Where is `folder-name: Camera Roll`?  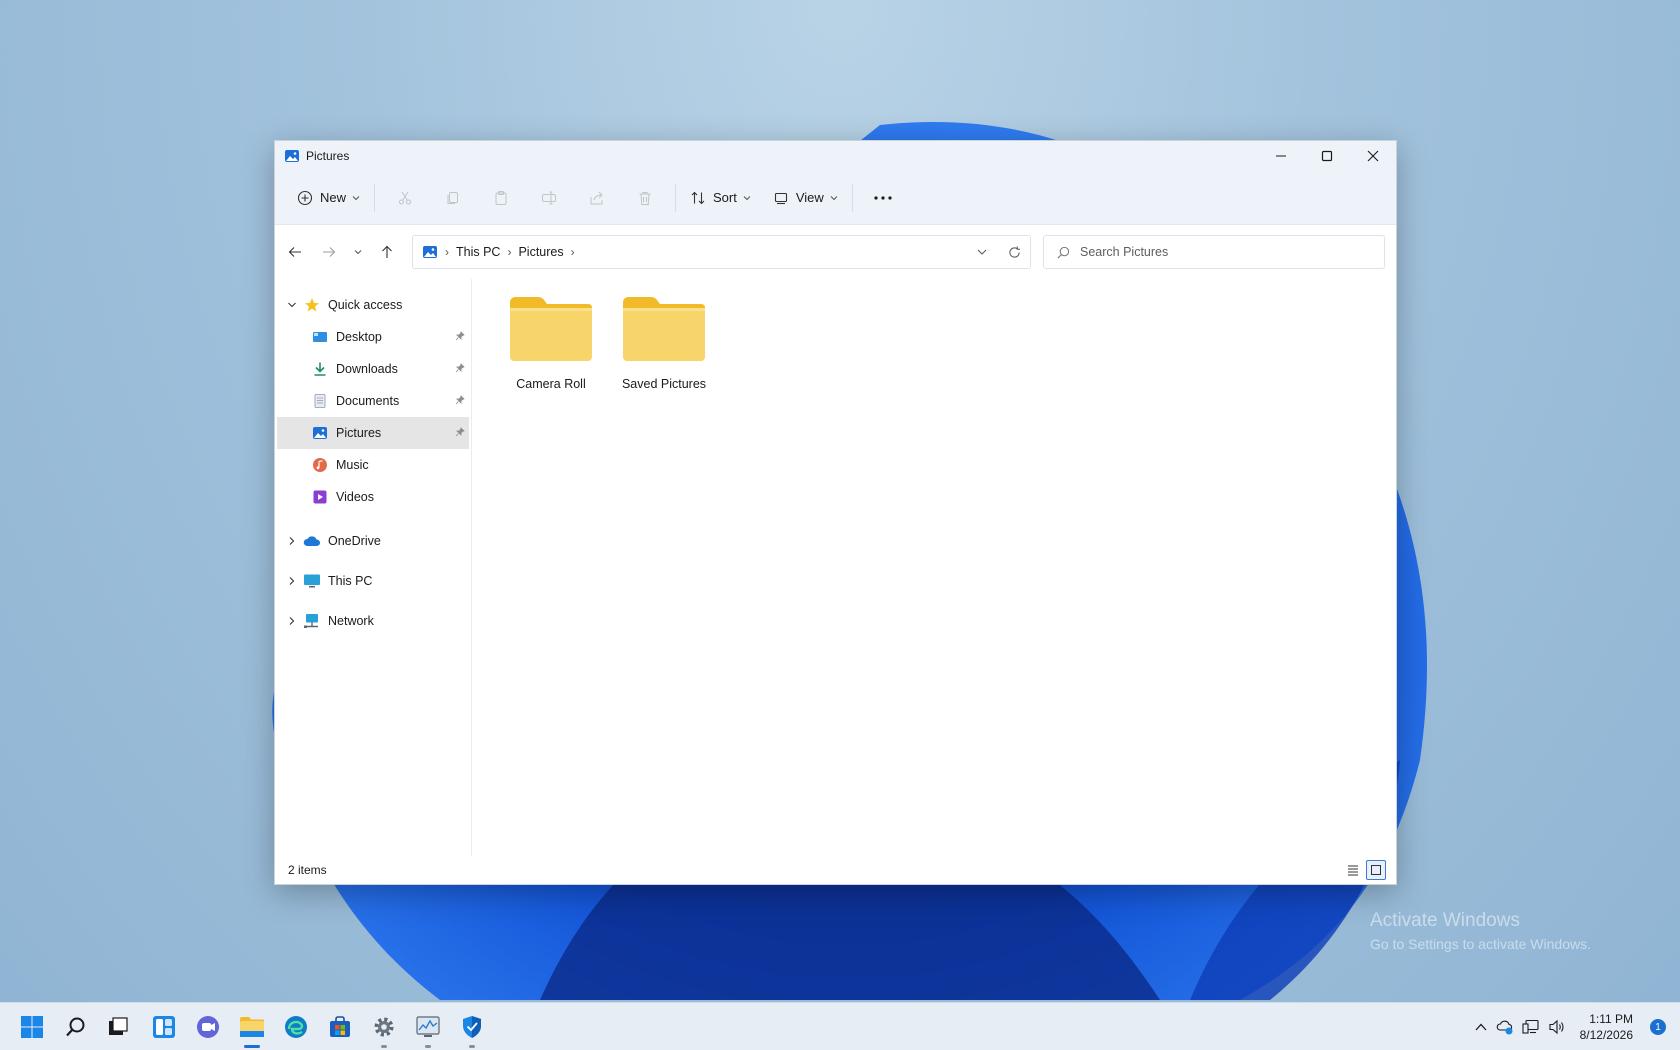
folder-name: Camera Roll is located at coordinates (551, 384).